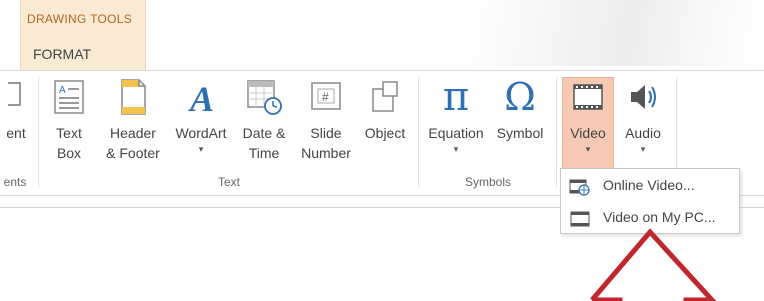  I want to click on audio-button: Audio ▾, so click(643, 116).